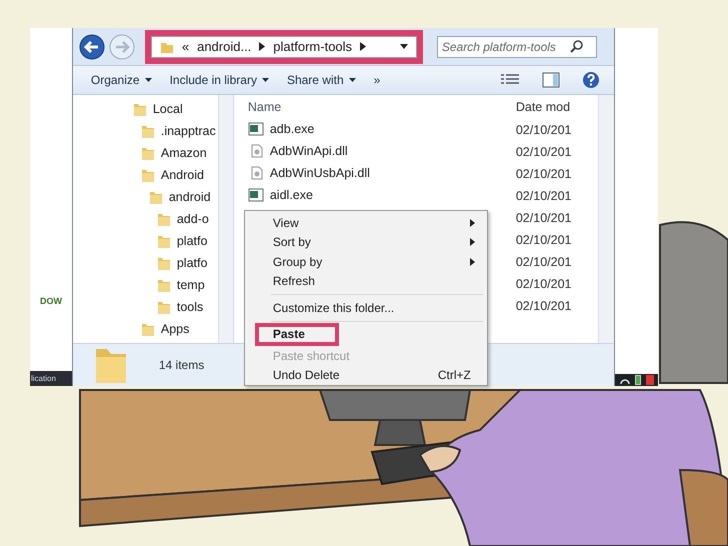 Image resolution: width=728 pixels, height=546 pixels. Describe the element at coordinates (510, 80) in the screenshot. I see `view-list-icon` at that location.